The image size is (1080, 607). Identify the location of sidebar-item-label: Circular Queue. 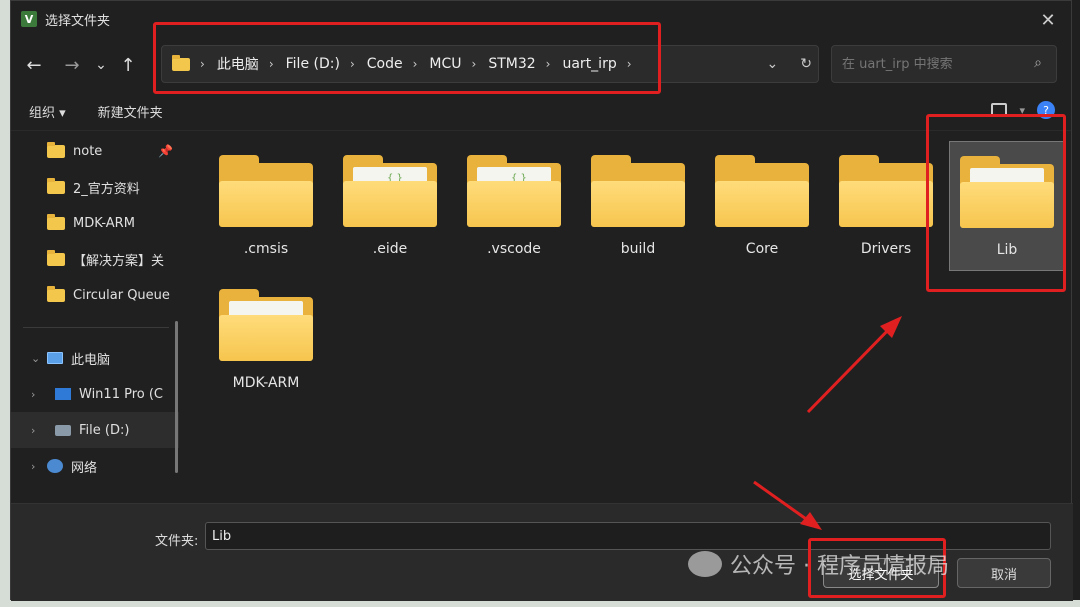
(121, 295).